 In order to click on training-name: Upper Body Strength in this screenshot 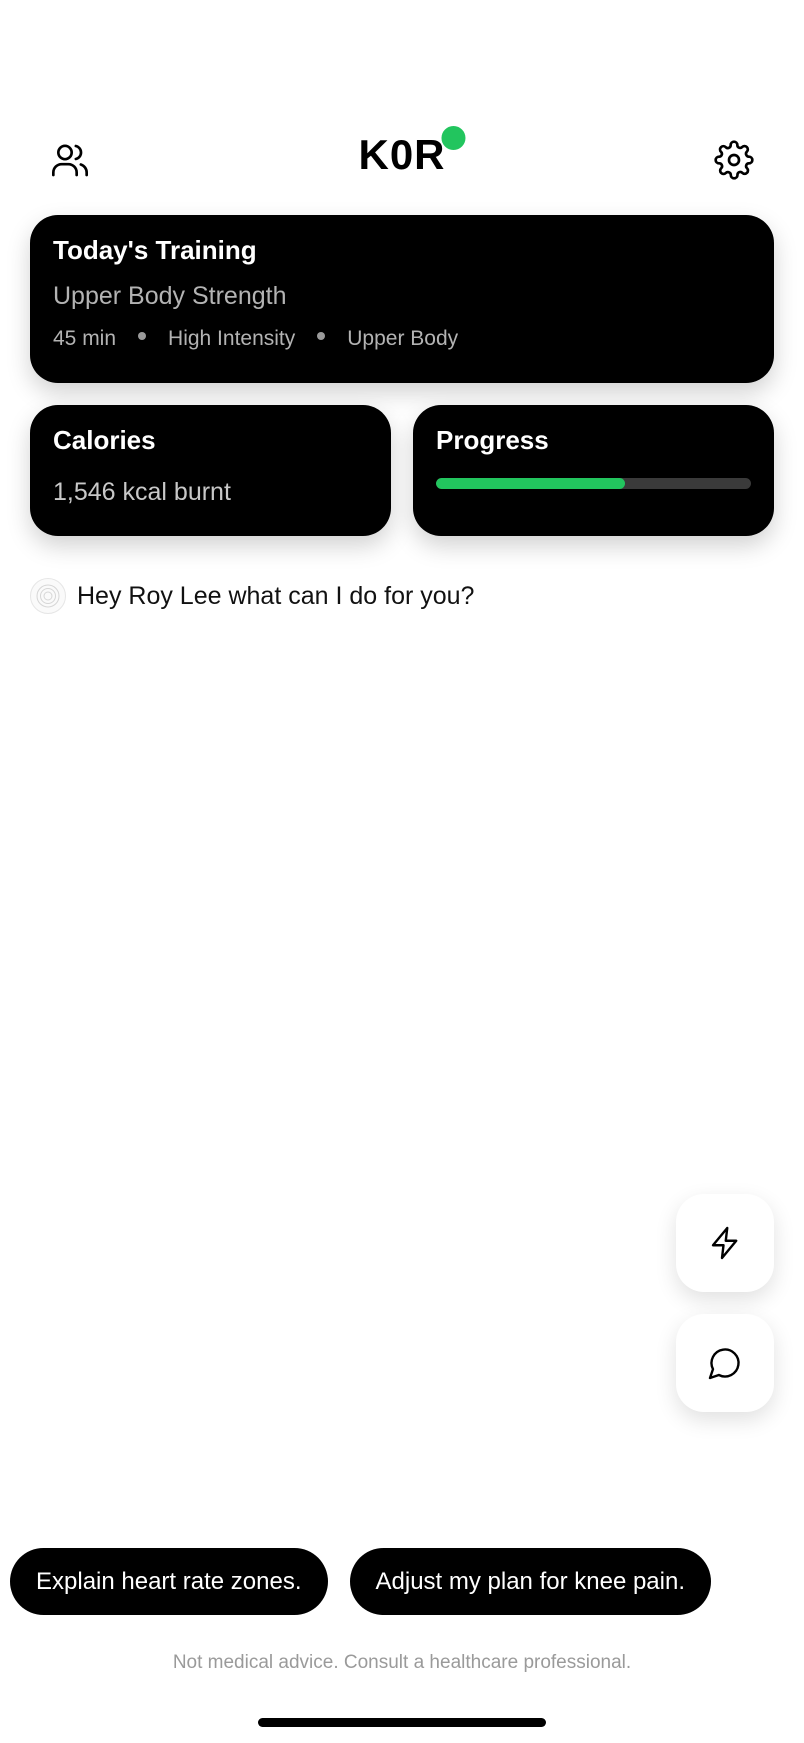, I will do `click(170, 296)`.